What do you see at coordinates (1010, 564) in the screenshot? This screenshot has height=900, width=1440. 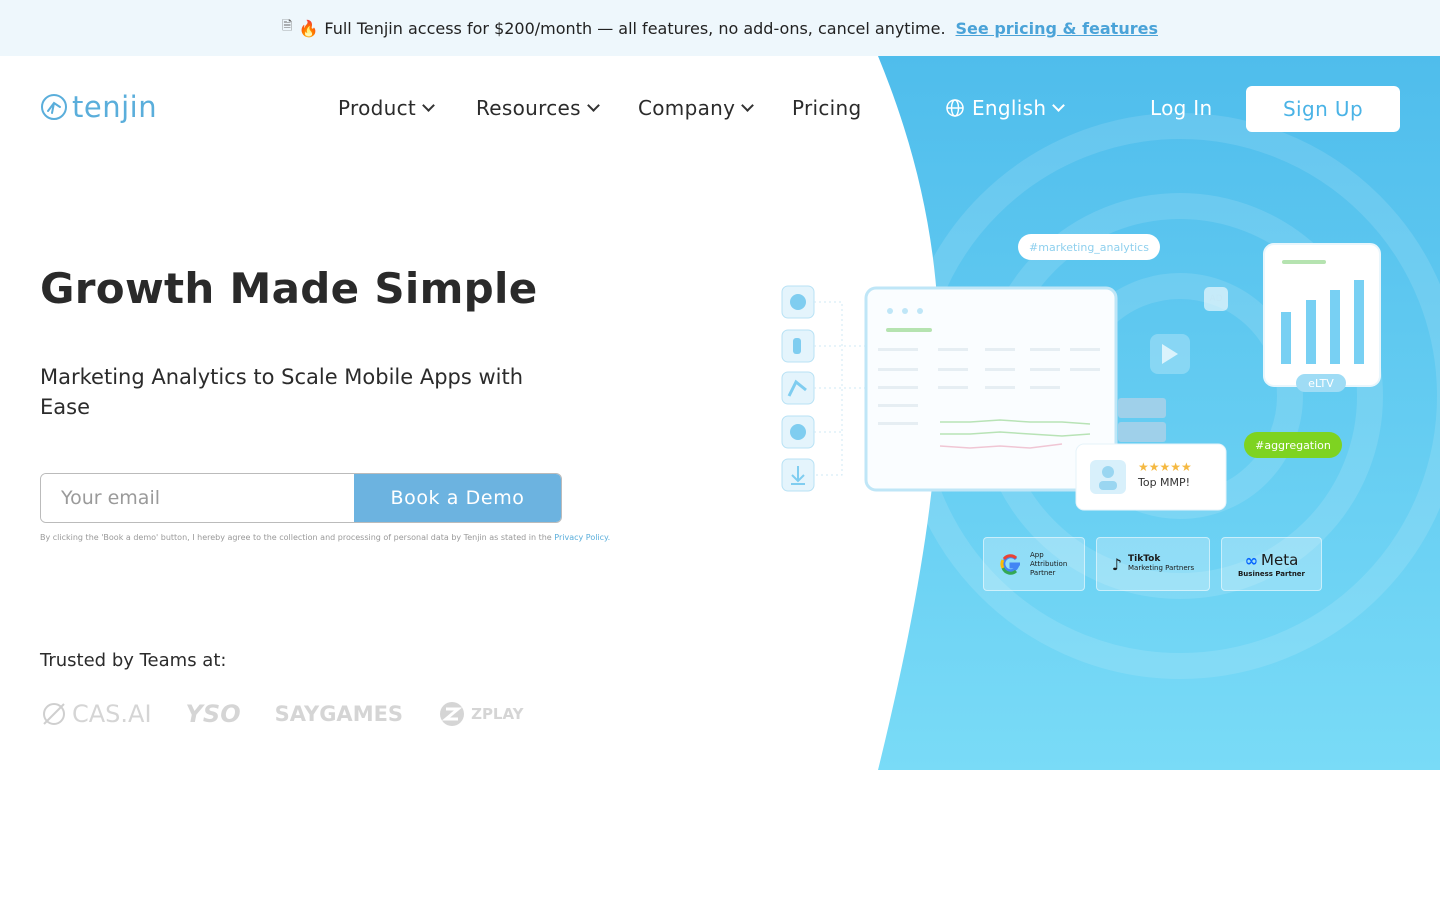 I see `google-icon` at bounding box center [1010, 564].